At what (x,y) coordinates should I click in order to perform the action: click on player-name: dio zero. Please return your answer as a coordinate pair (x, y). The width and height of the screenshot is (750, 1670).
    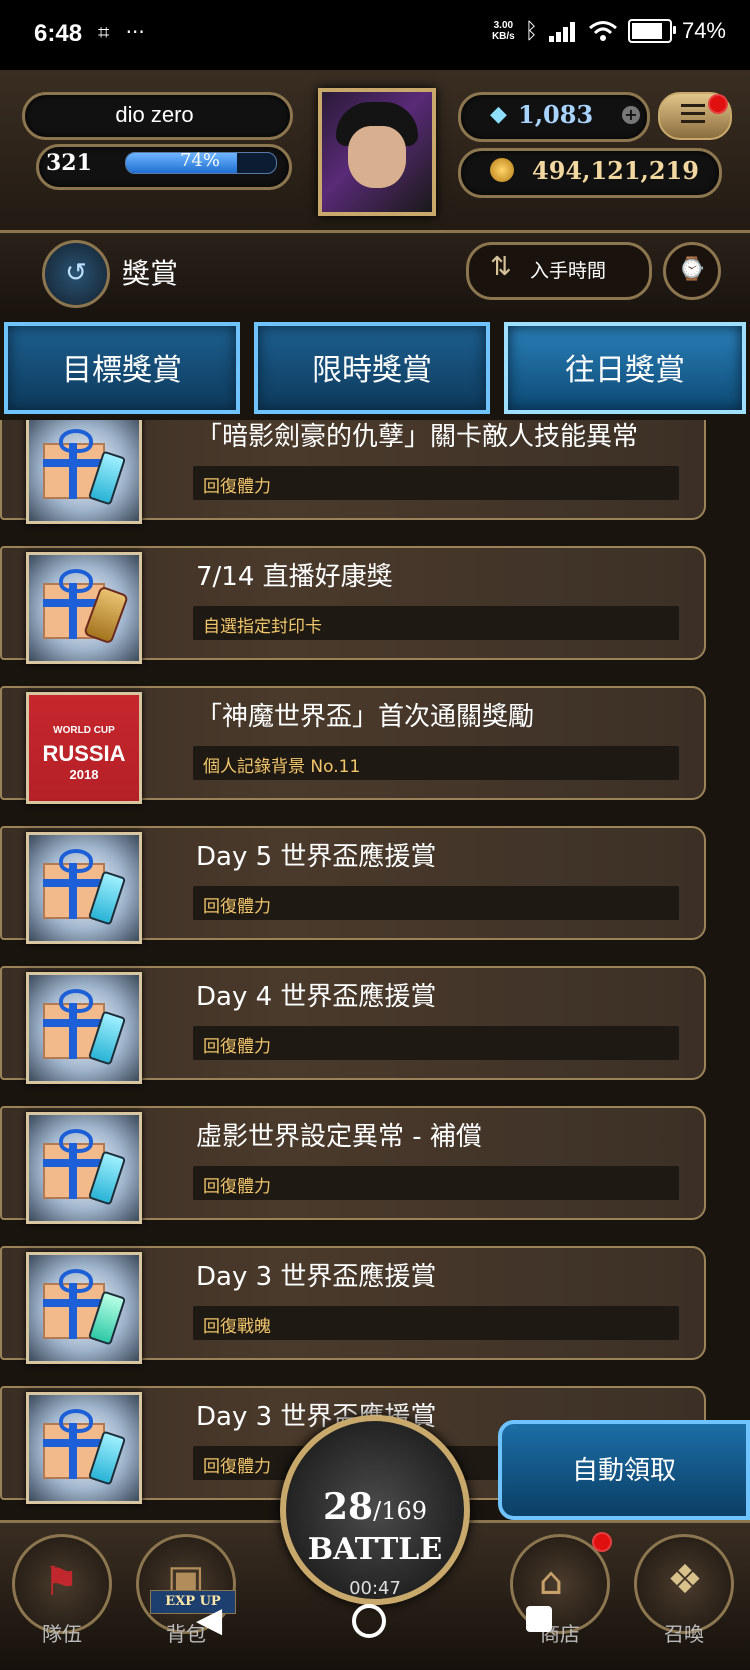
    Looking at the image, I should click on (154, 114).